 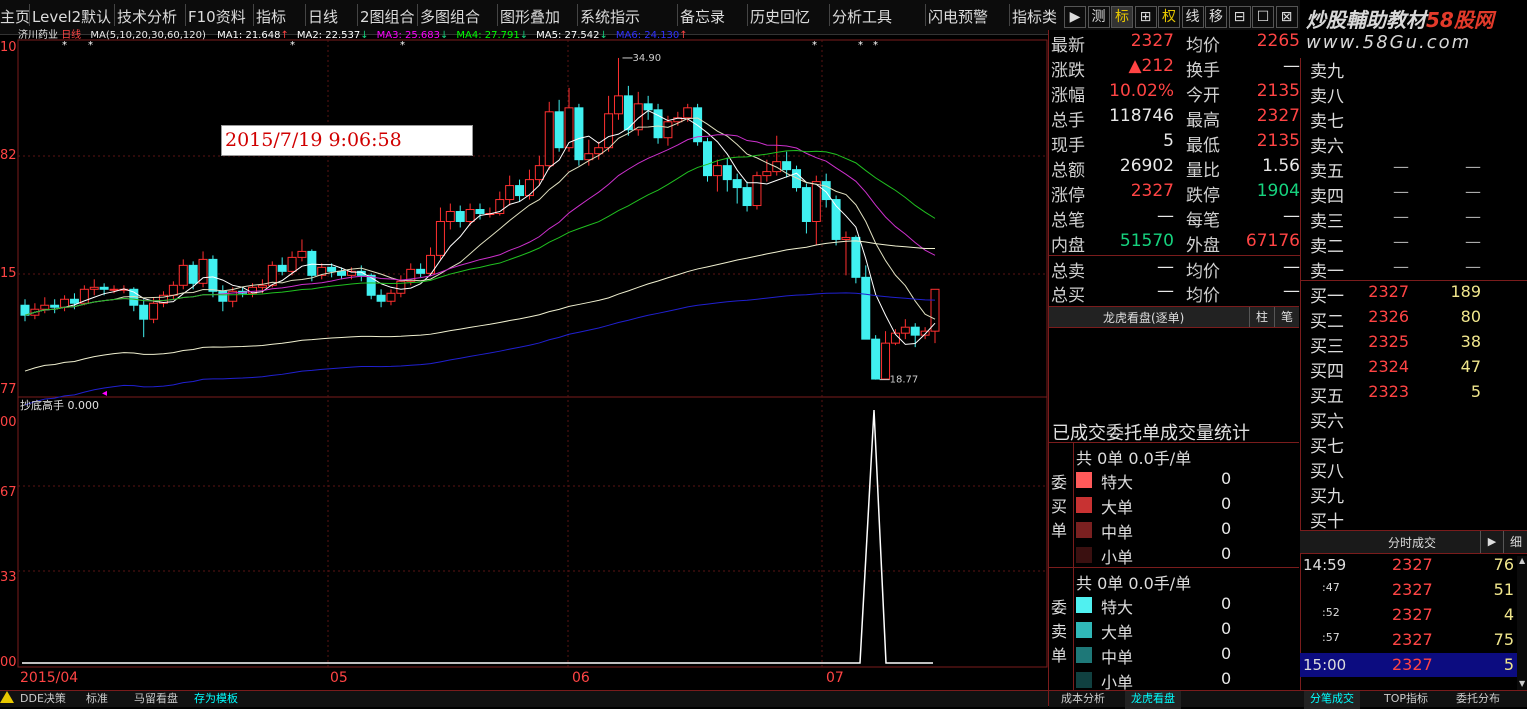 What do you see at coordinates (1174, 218) in the screenshot?
I see `quote-row: 总笔 — 每笔 —` at bounding box center [1174, 218].